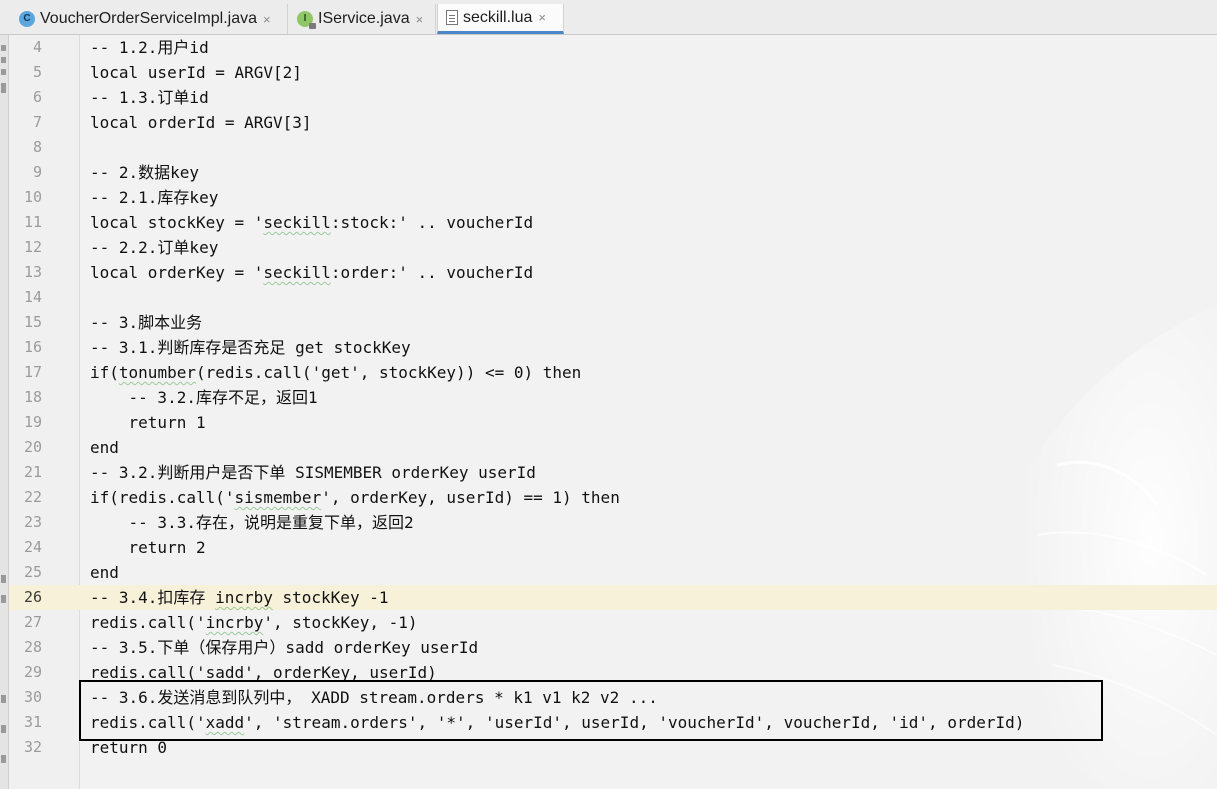 The width and height of the screenshot is (1217, 789). I want to click on line-number: 16, so click(32, 347).